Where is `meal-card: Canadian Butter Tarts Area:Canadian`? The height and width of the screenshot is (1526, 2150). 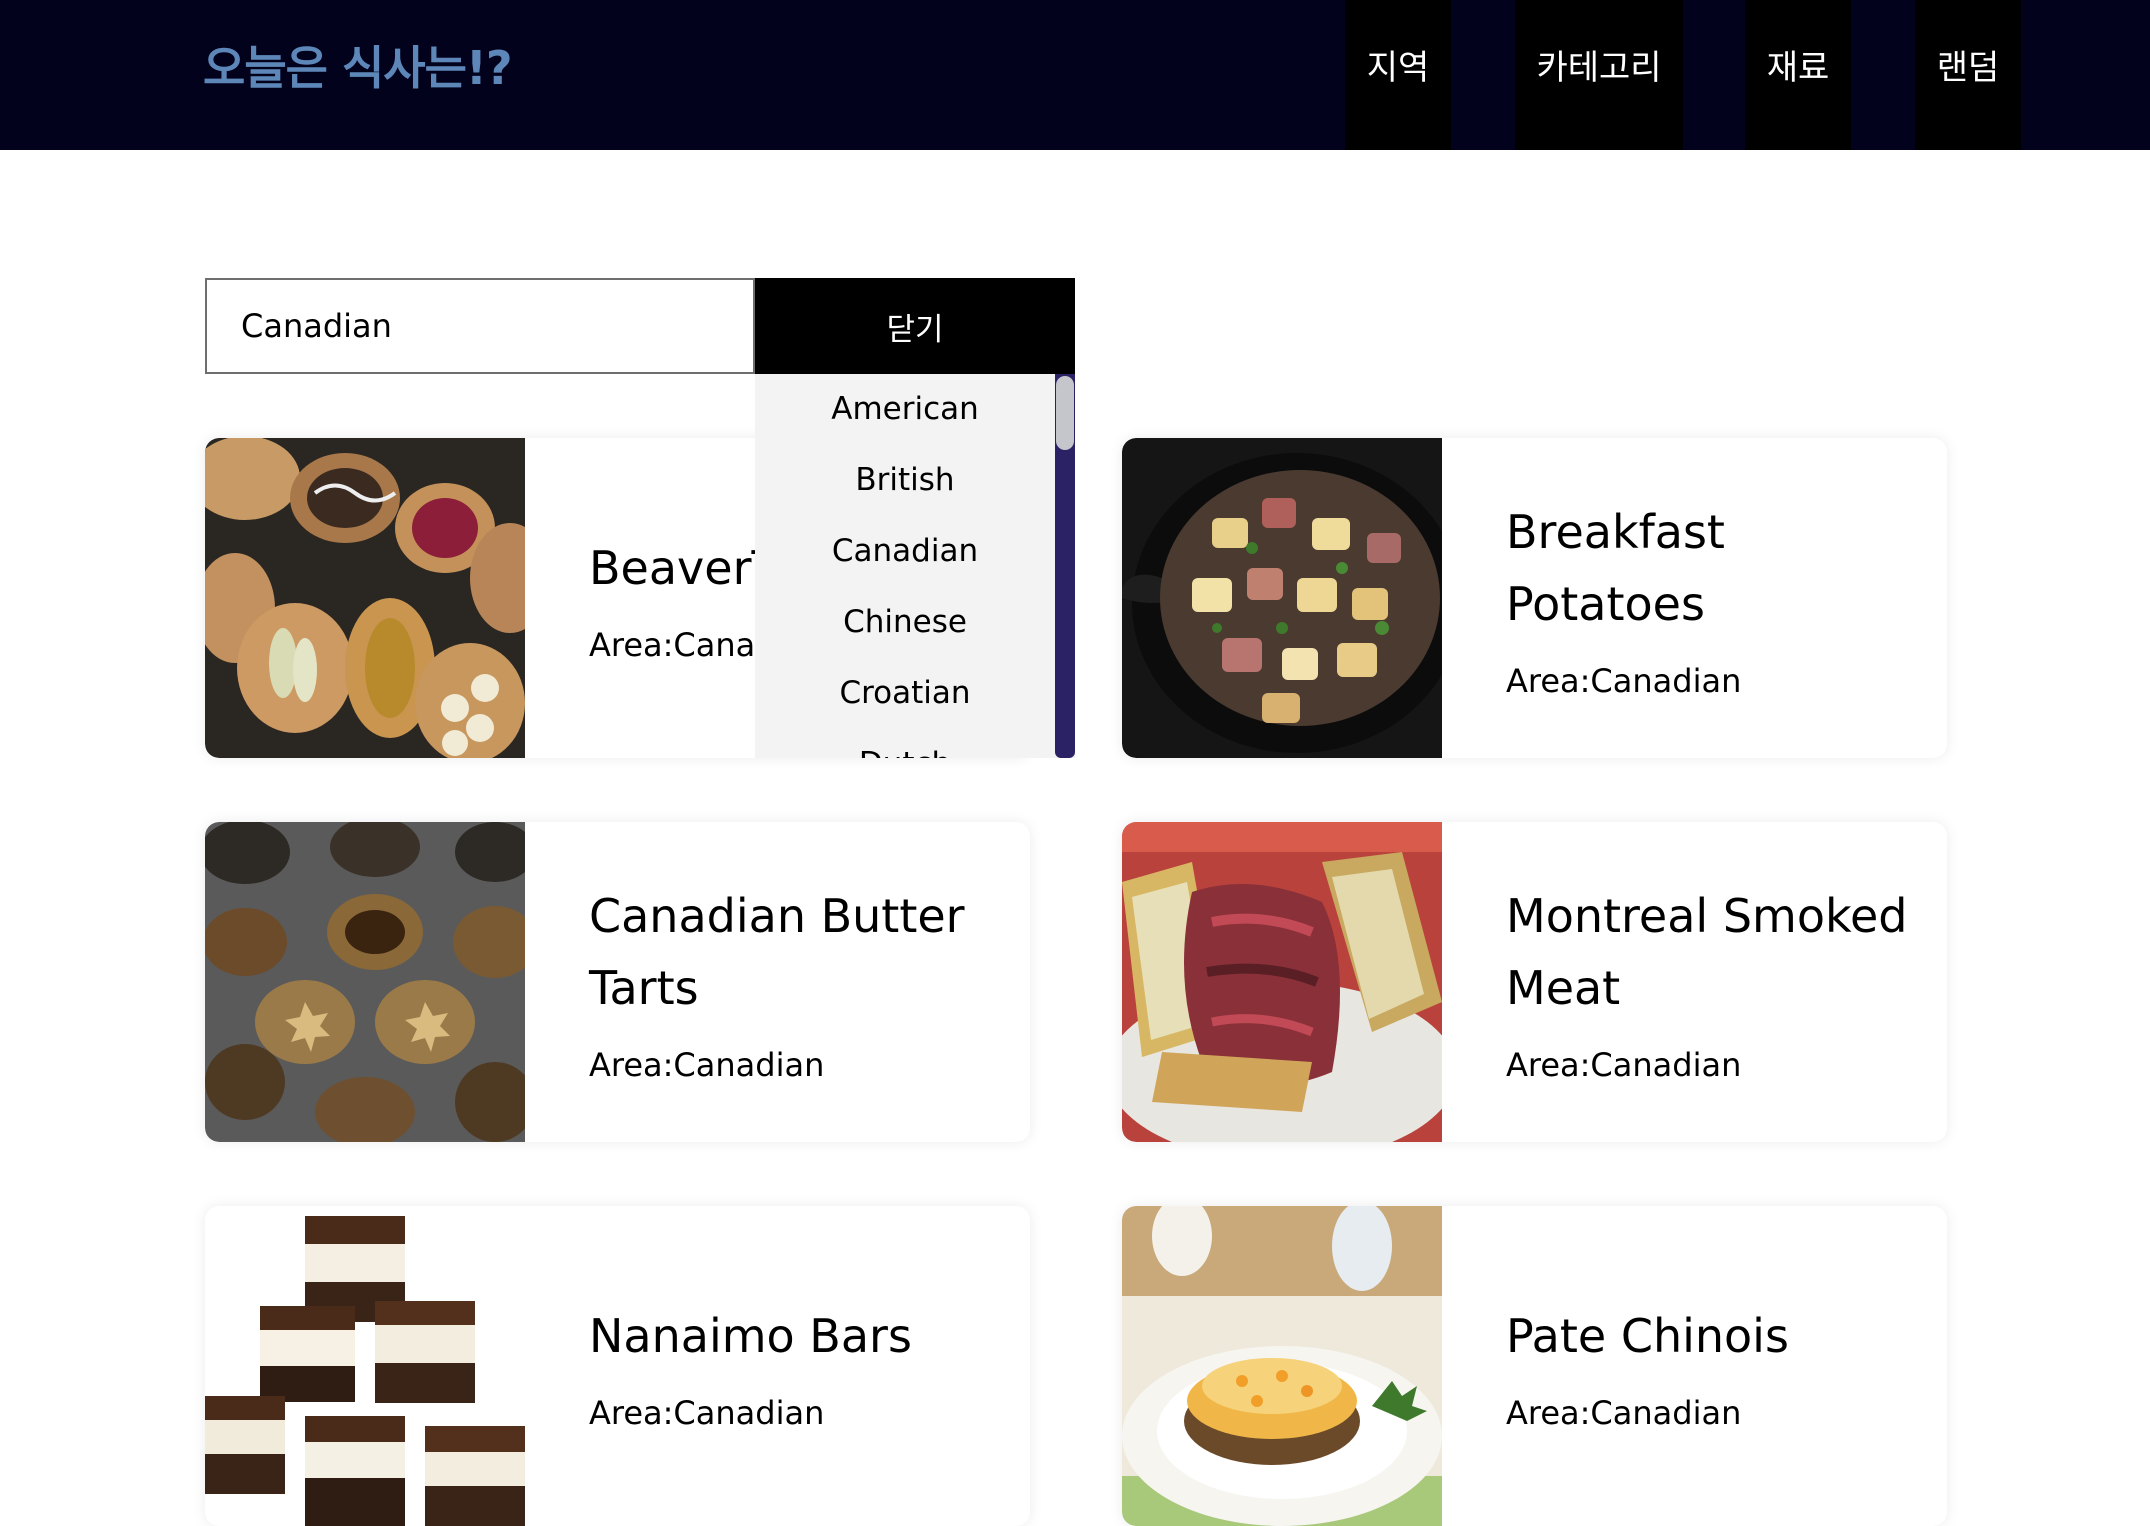 meal-card: Canadian Butter Tarts Area:Canadian is located at coordinates (617, 982).